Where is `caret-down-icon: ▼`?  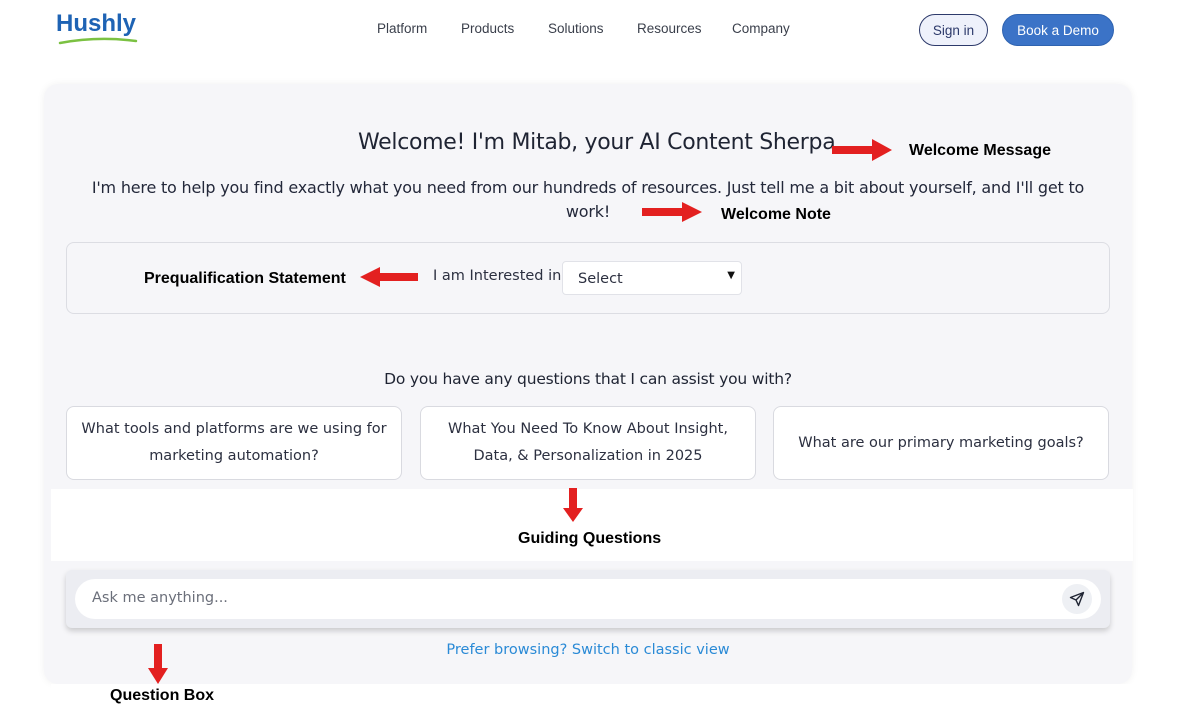 caret-down-icon: ▼ is located at coordinates (731, 275).